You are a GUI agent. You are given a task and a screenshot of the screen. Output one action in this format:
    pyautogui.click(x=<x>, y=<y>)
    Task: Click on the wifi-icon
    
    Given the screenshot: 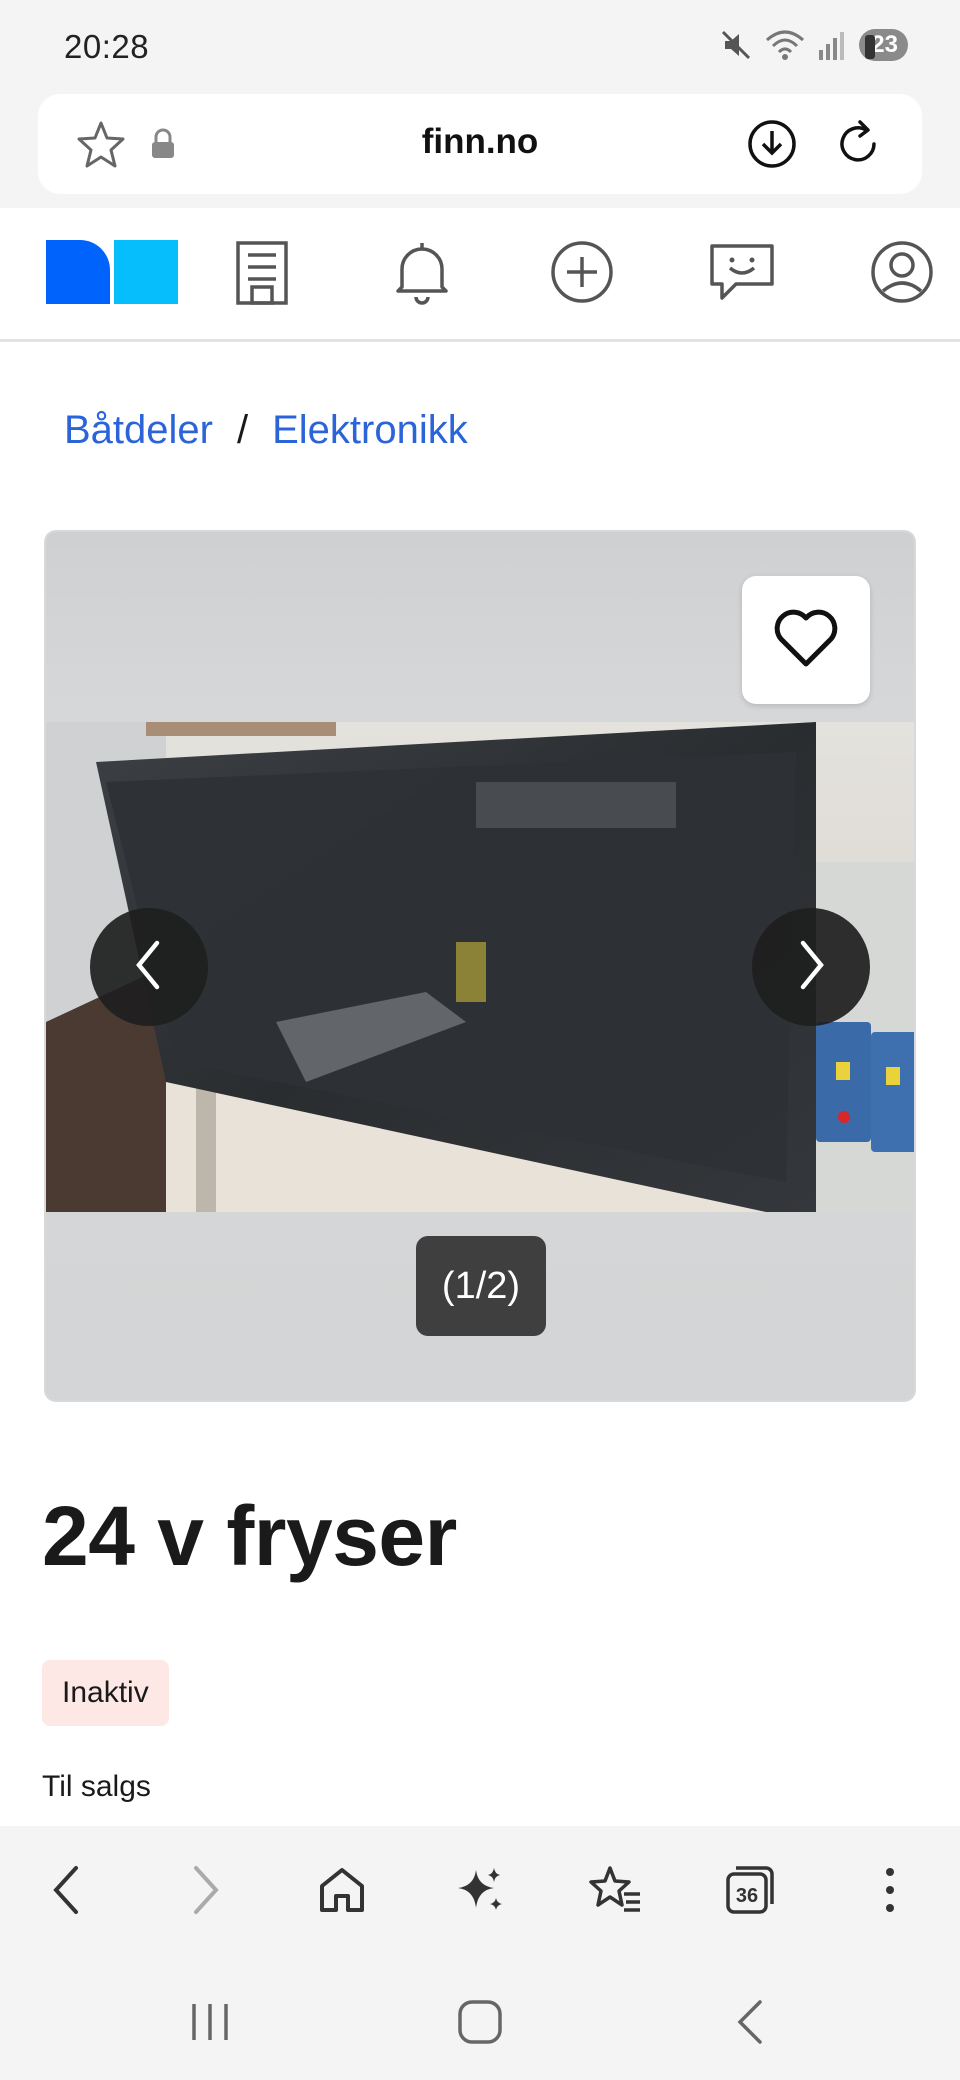 What is the action you would take?
    pyautogui.click(x=785, y=45)
    